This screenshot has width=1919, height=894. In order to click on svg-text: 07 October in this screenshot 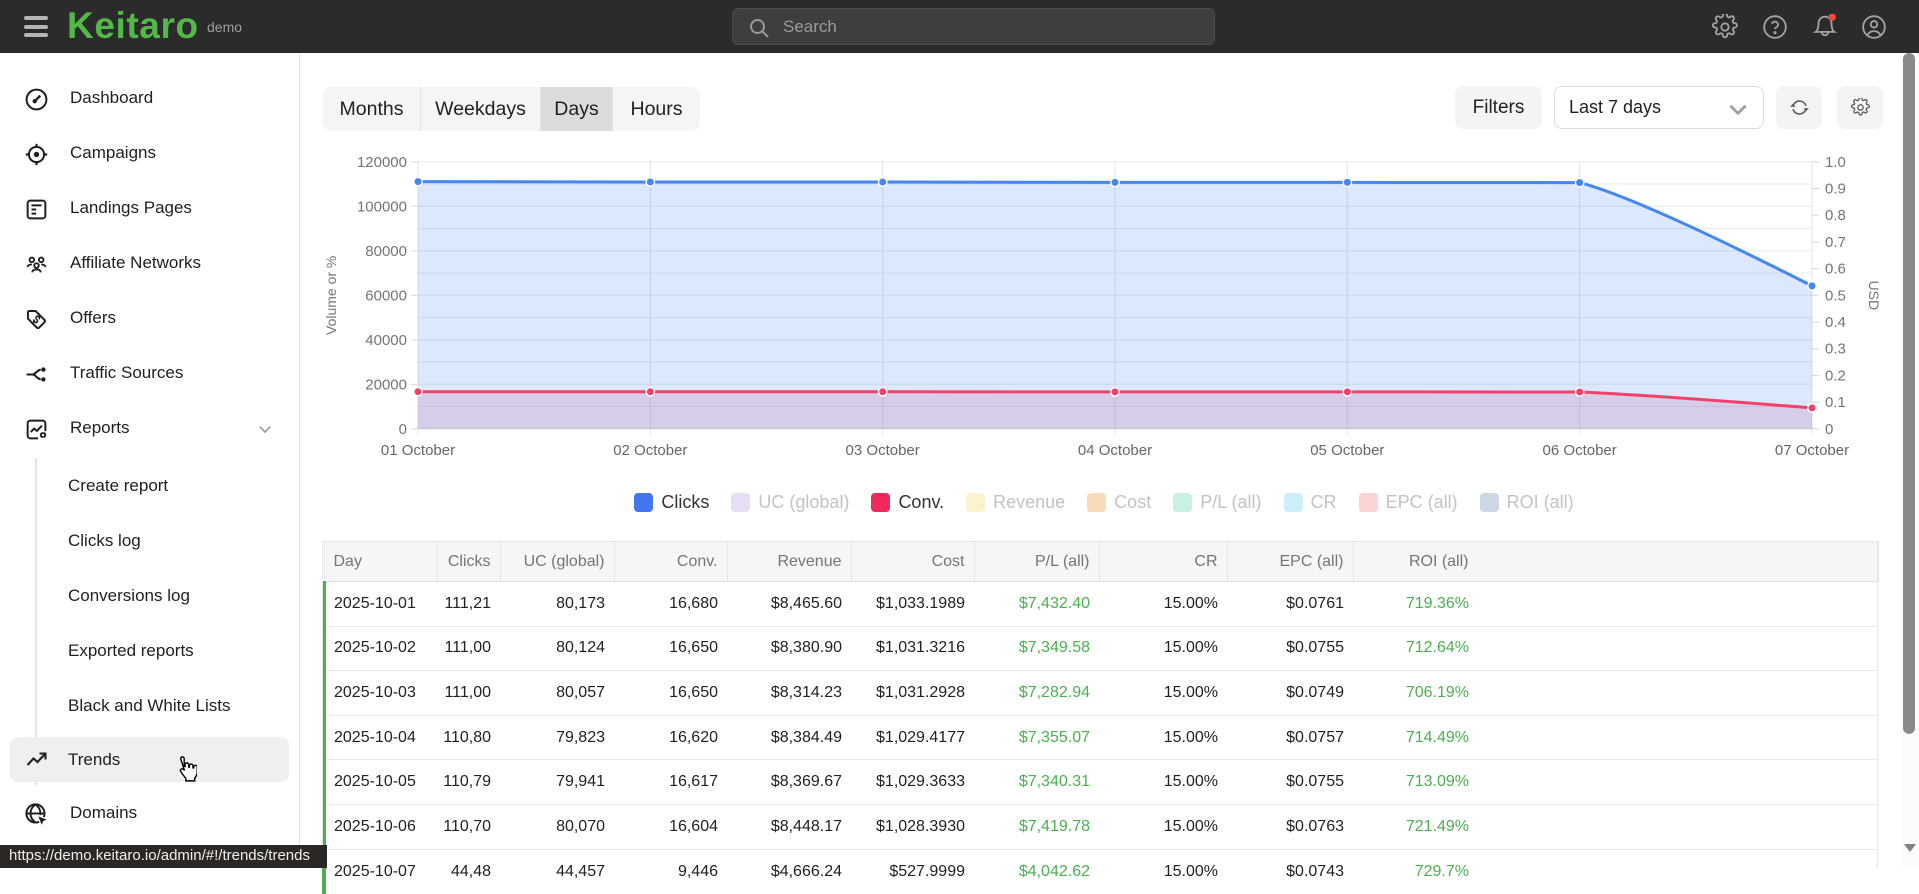, I will do `click(1812, 450)`.